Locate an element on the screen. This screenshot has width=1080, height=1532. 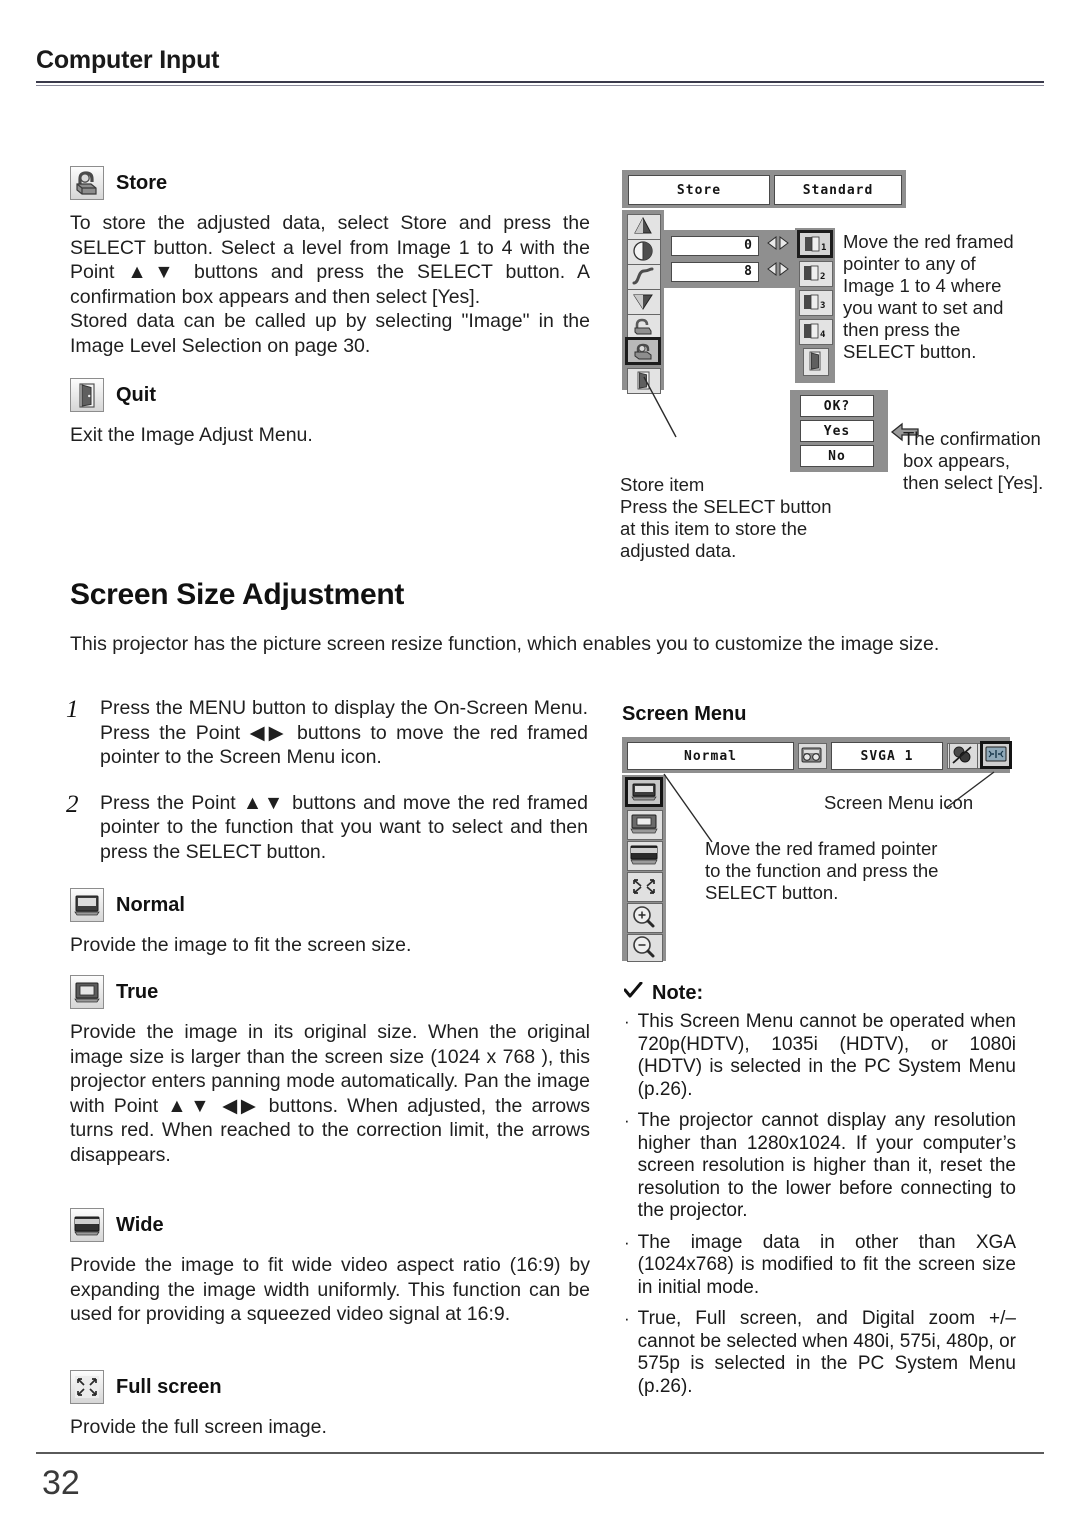
confirm-title-label: OK? is located at coordinates (837, 406).